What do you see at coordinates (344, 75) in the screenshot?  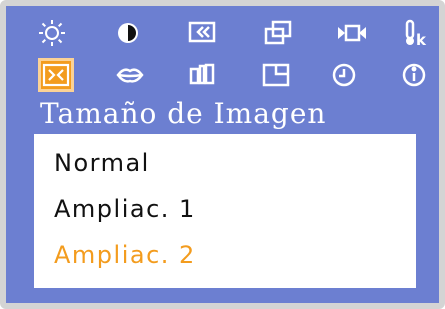 I see `clock-icon` at bounding box center [344, 75].